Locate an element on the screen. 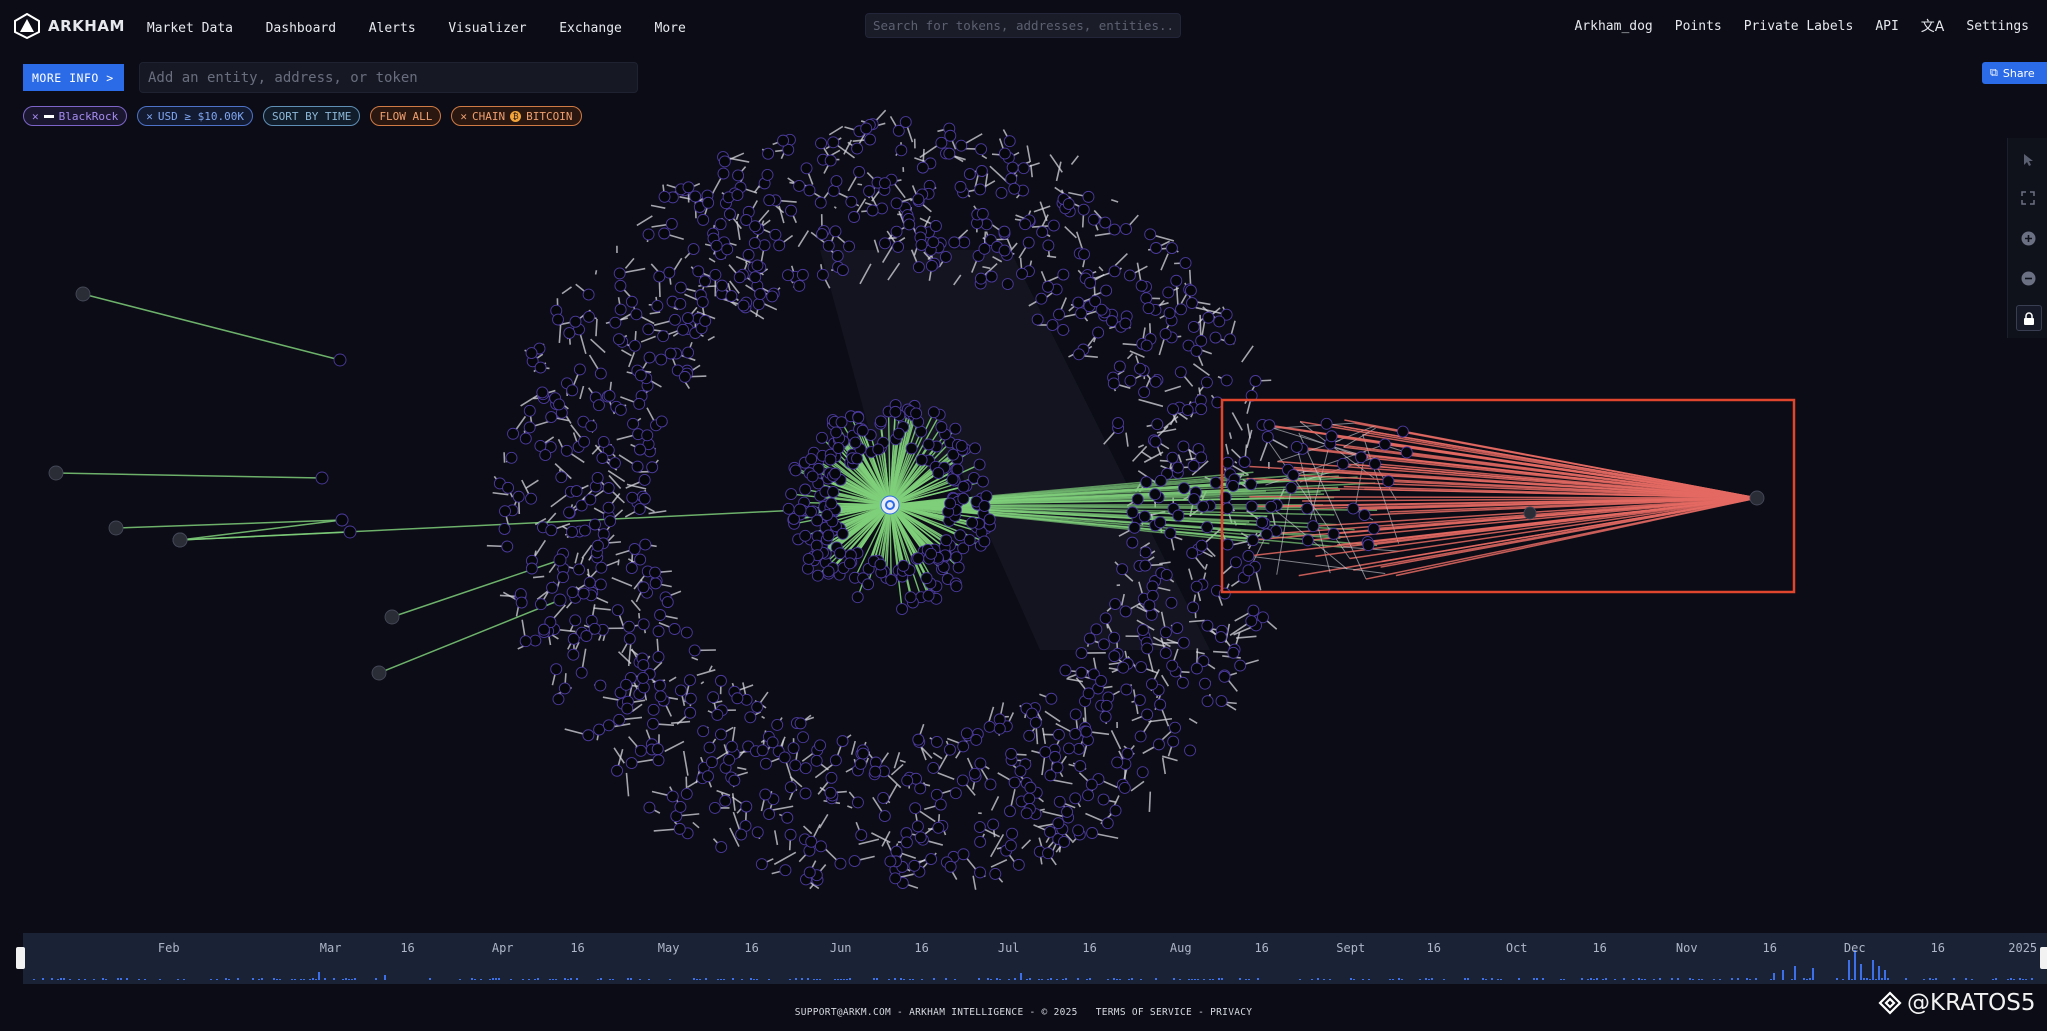 Image resolution: width=2047 pixels, height=1031 pixels. nav-api: API is located at coordinates (1886, 26).